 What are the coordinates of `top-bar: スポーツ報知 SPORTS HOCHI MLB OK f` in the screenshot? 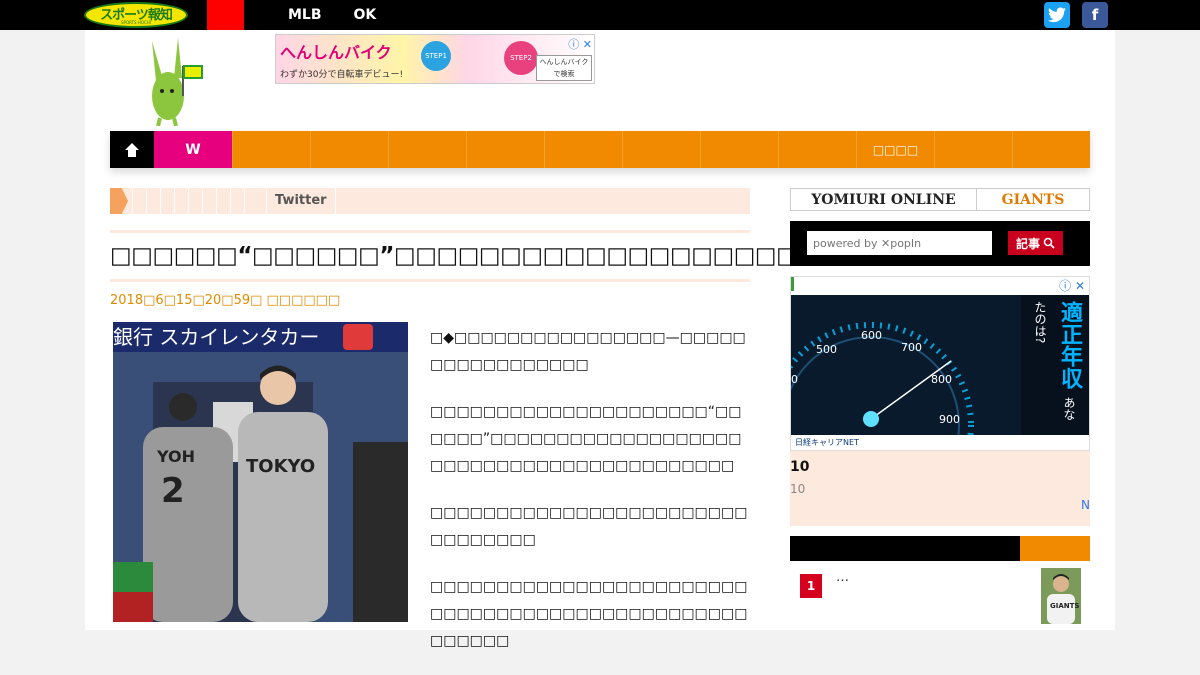 It's located at (600, 15).